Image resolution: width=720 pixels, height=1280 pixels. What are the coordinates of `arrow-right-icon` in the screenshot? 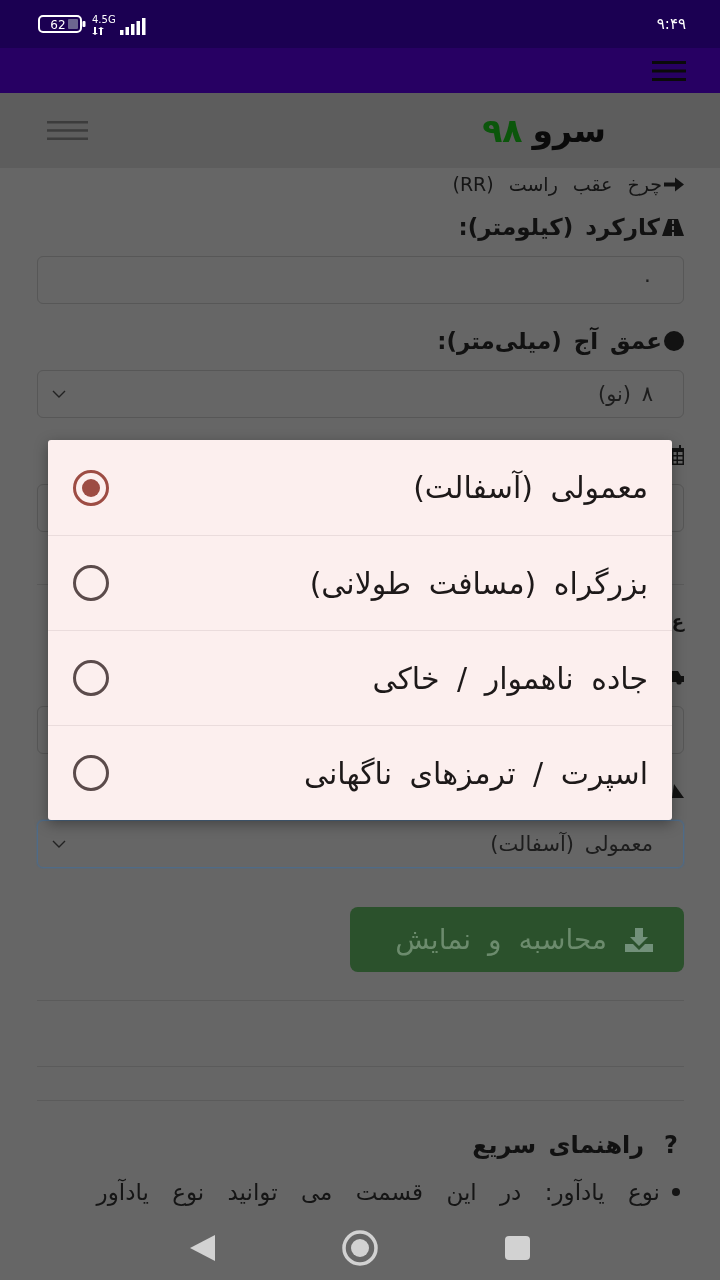 It's located at (674, 184).